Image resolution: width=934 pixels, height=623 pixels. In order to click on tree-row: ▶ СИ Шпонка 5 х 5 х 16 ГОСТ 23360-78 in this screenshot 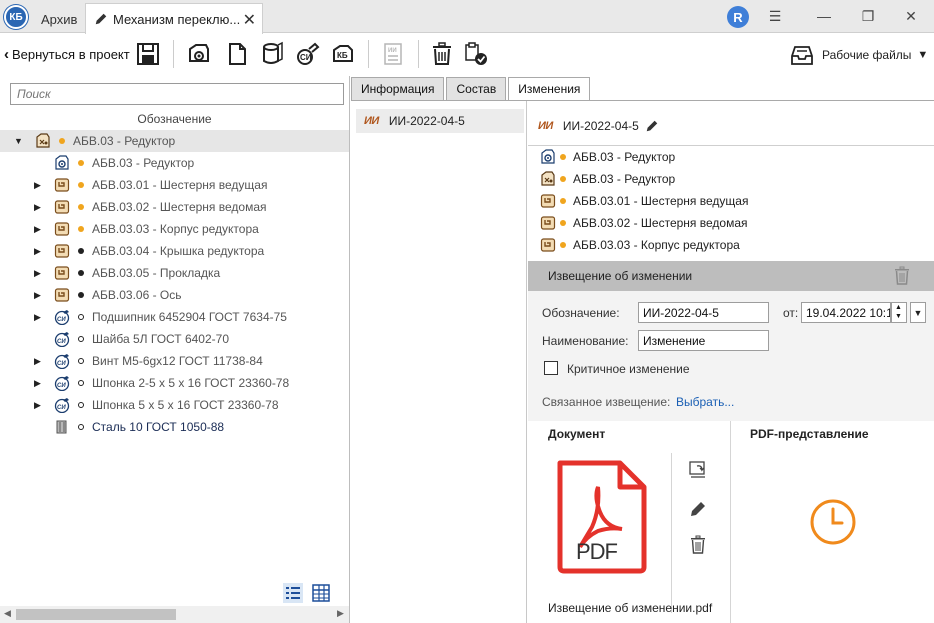, I will do `click(174, 405)`.